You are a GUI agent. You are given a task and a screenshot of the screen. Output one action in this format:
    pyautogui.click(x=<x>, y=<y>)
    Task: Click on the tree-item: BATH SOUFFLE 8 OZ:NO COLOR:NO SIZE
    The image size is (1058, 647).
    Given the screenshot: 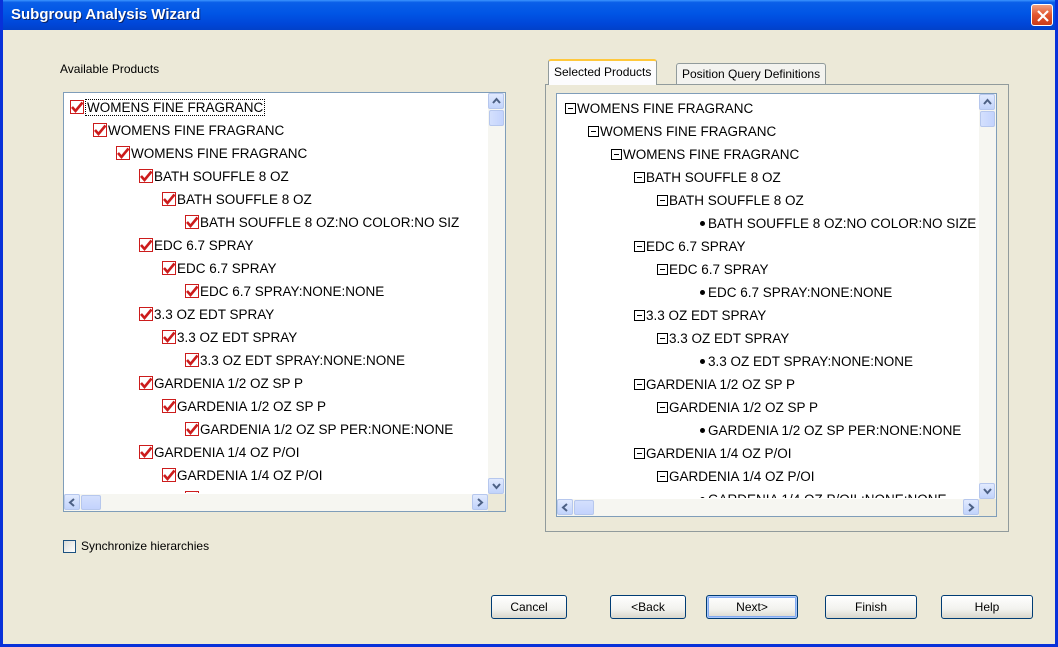 What is the action you would take?
    pyautogui.click(x=837, y=223)
    